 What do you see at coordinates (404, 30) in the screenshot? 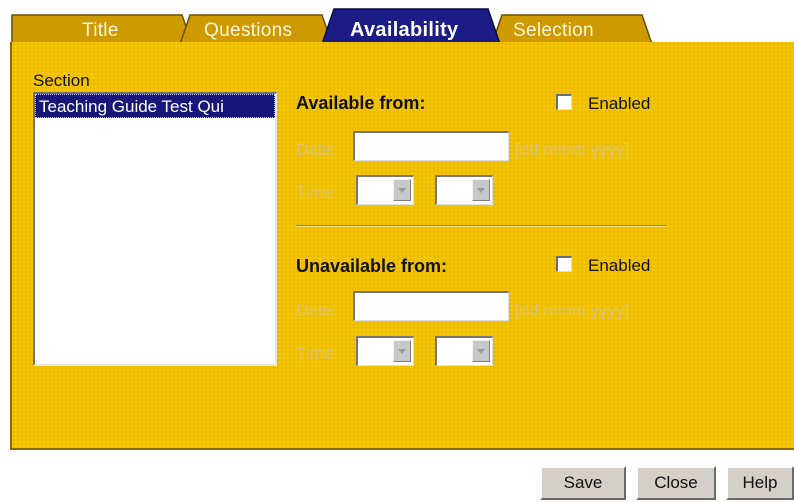
I see `tab-availability: Availability` at bounding box center [404, 30].